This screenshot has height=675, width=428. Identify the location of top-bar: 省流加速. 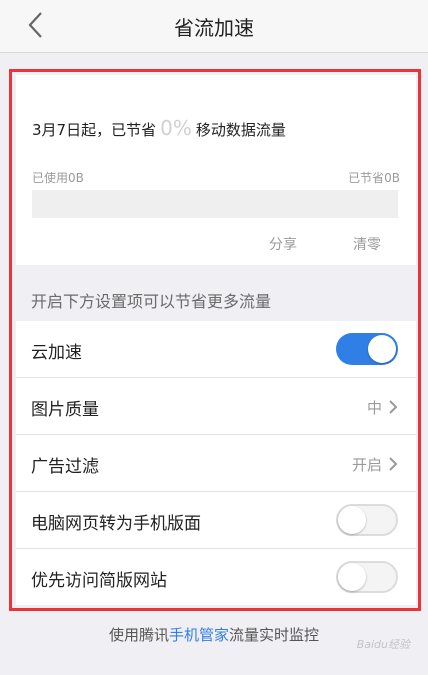
(214, 26).